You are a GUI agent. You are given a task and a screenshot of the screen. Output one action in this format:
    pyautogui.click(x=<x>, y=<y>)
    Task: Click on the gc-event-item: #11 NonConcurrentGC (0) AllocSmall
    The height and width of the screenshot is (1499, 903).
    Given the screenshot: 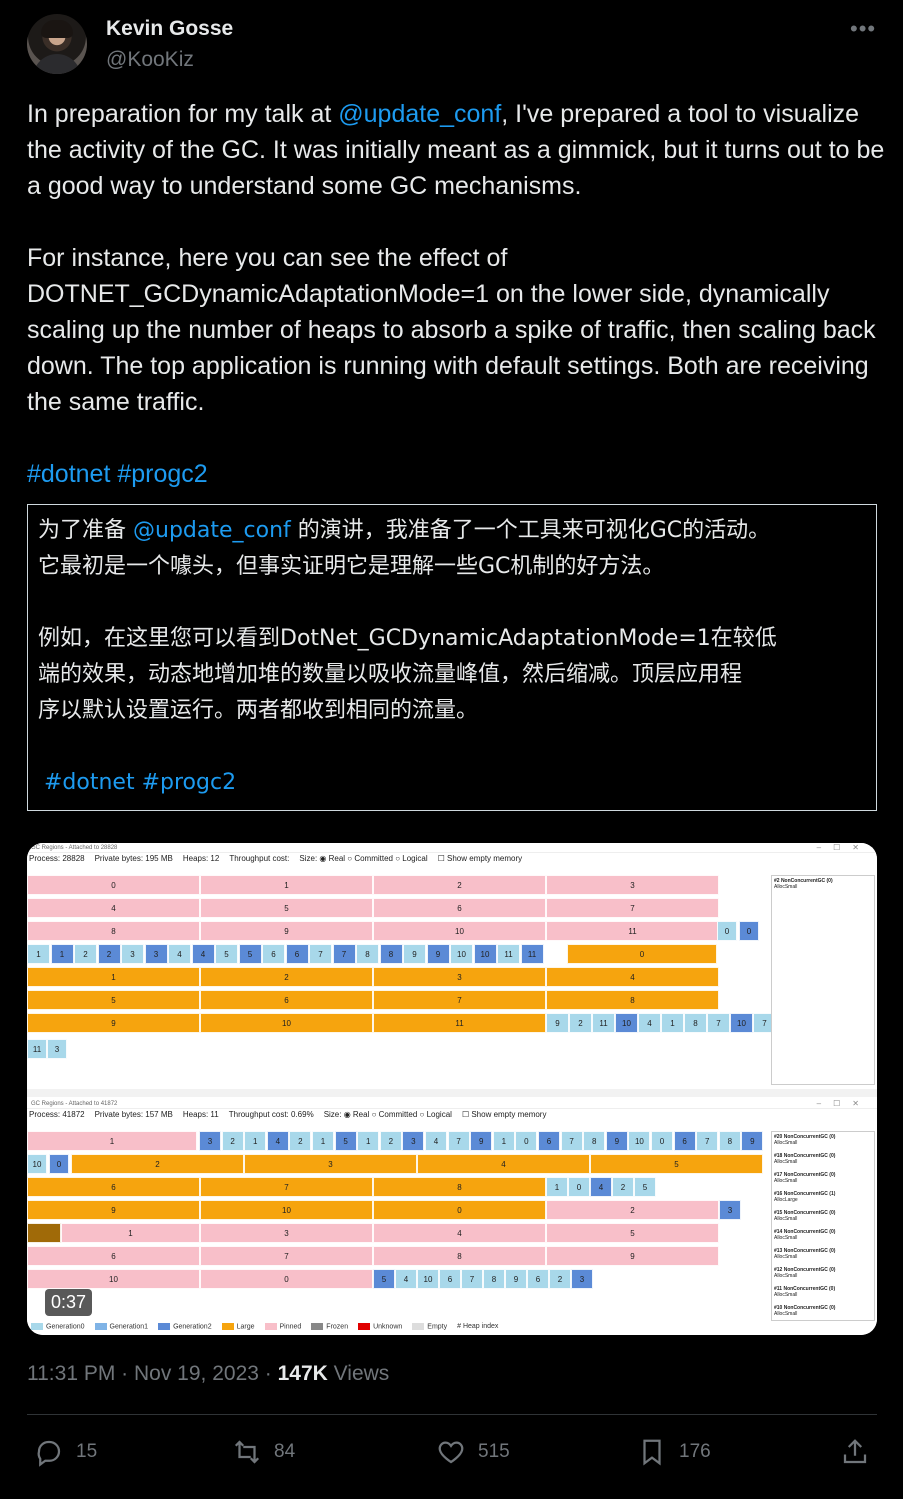 What is the action you would take?
    pyautogui.click(x=823, y=1292)
    